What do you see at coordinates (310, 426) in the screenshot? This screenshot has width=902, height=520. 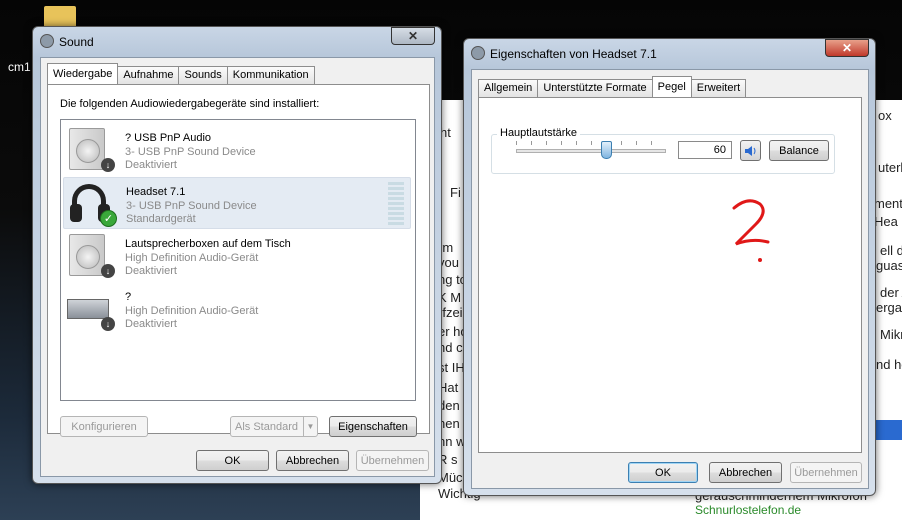 I see `chevron-down-icon: ▼` at bounding box center [310, 426].